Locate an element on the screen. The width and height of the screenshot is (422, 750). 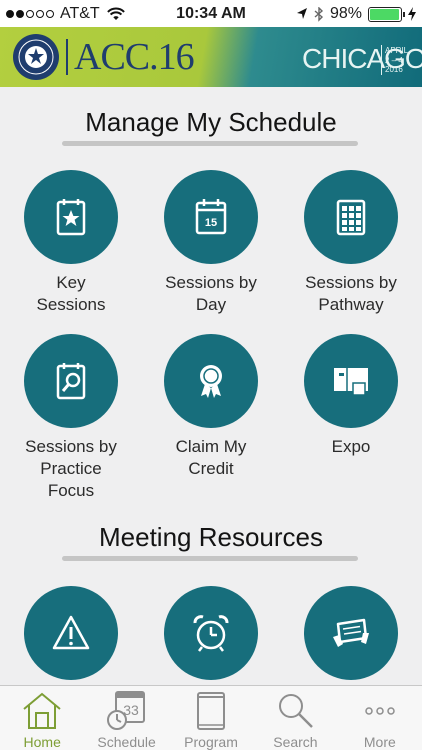
star-calendar-icon is located at coordinates (71, 217).